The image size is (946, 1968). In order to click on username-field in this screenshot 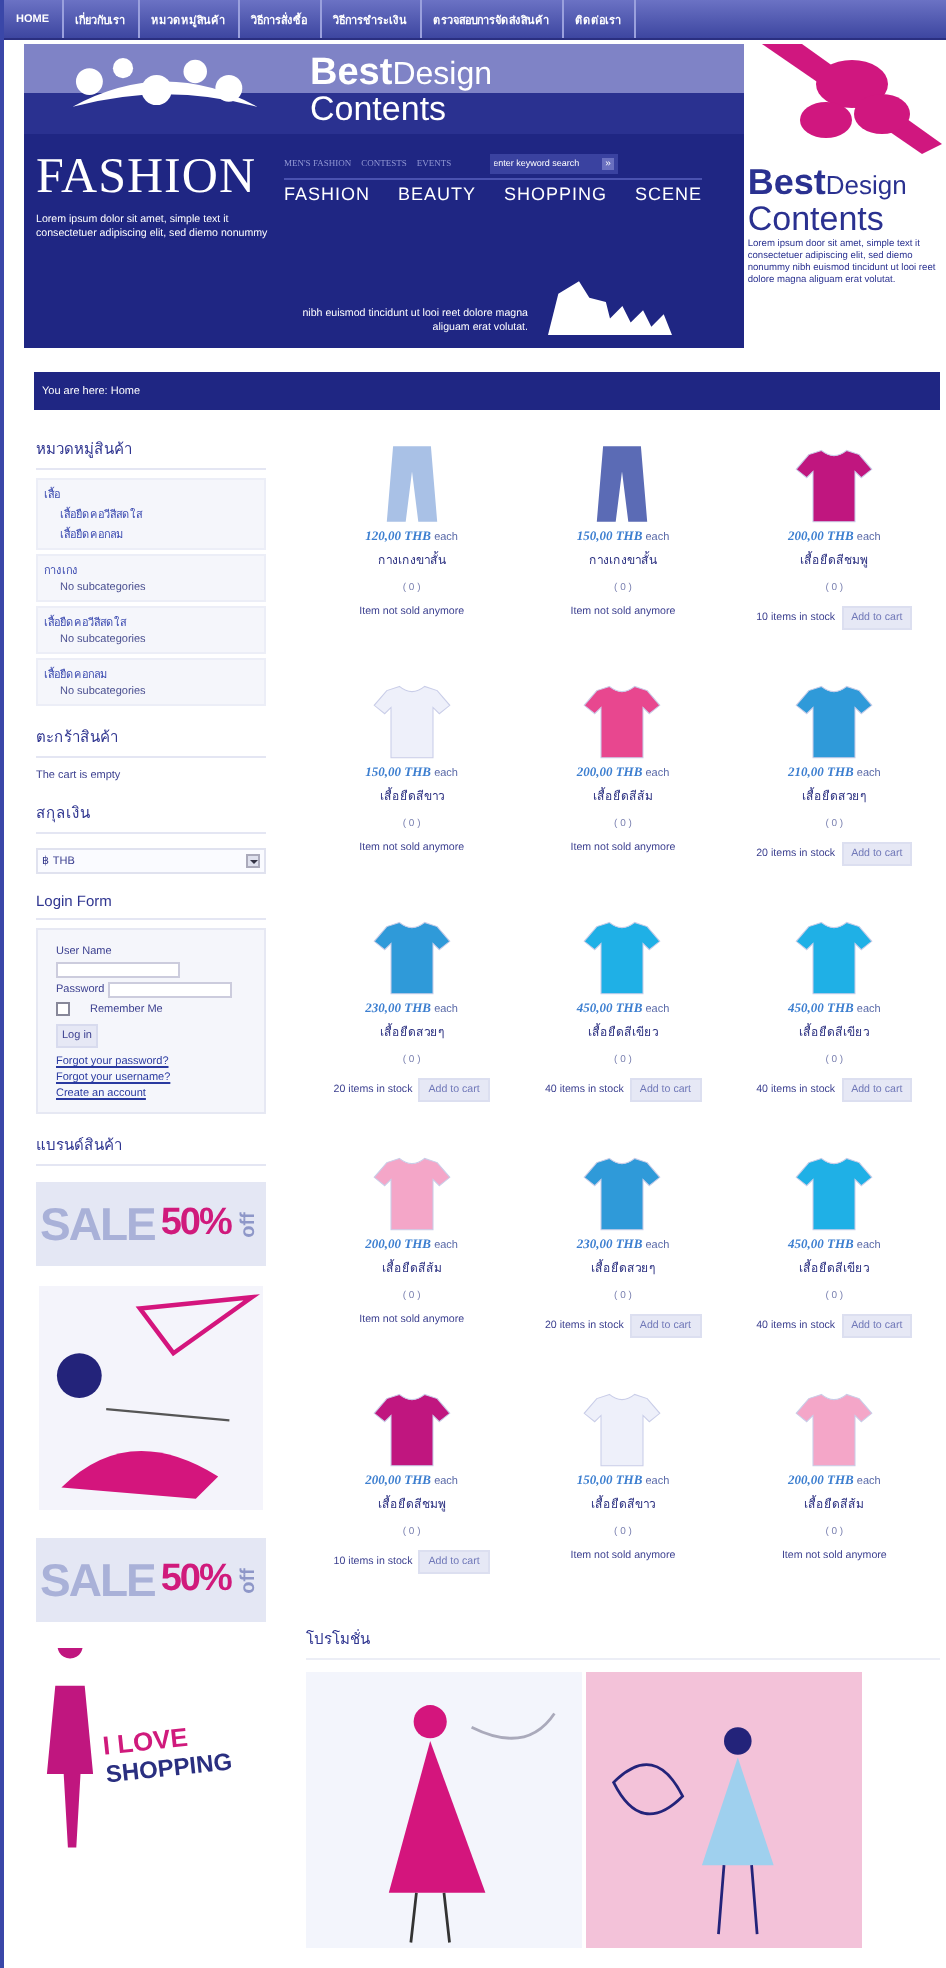, I will do `click(118, 970)`.